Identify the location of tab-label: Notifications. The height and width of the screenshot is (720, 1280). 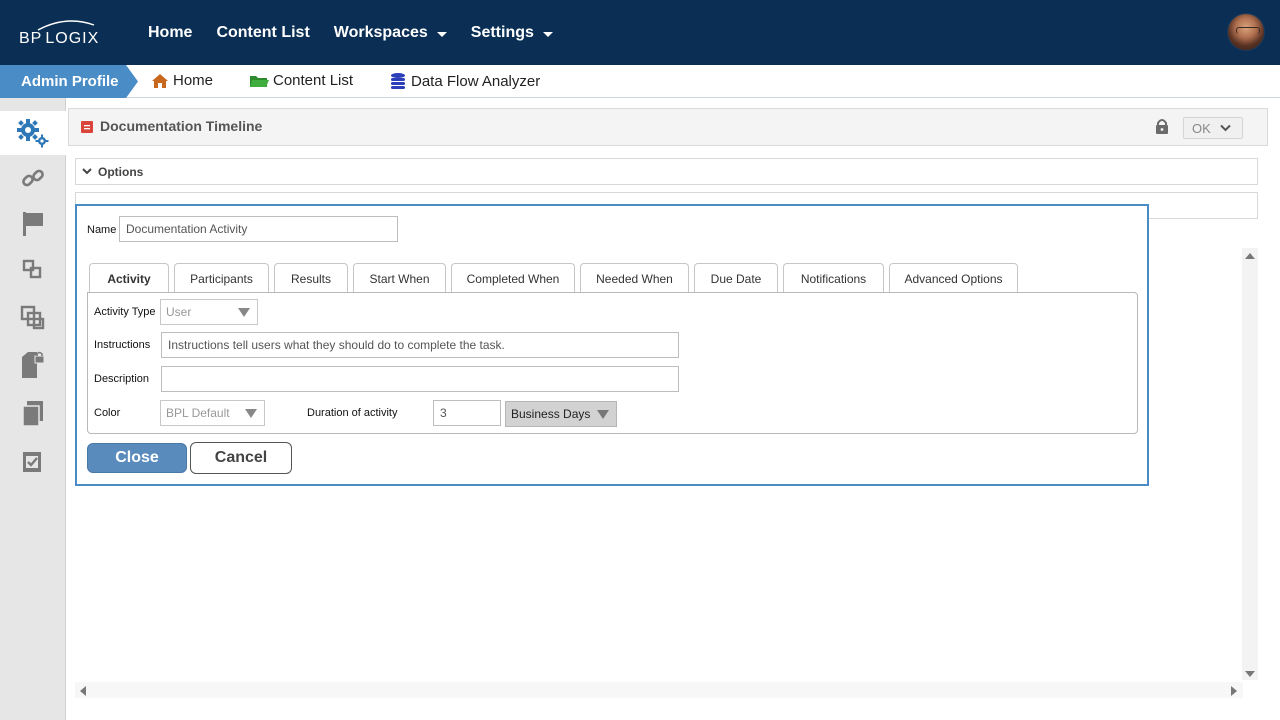
(833, 278).